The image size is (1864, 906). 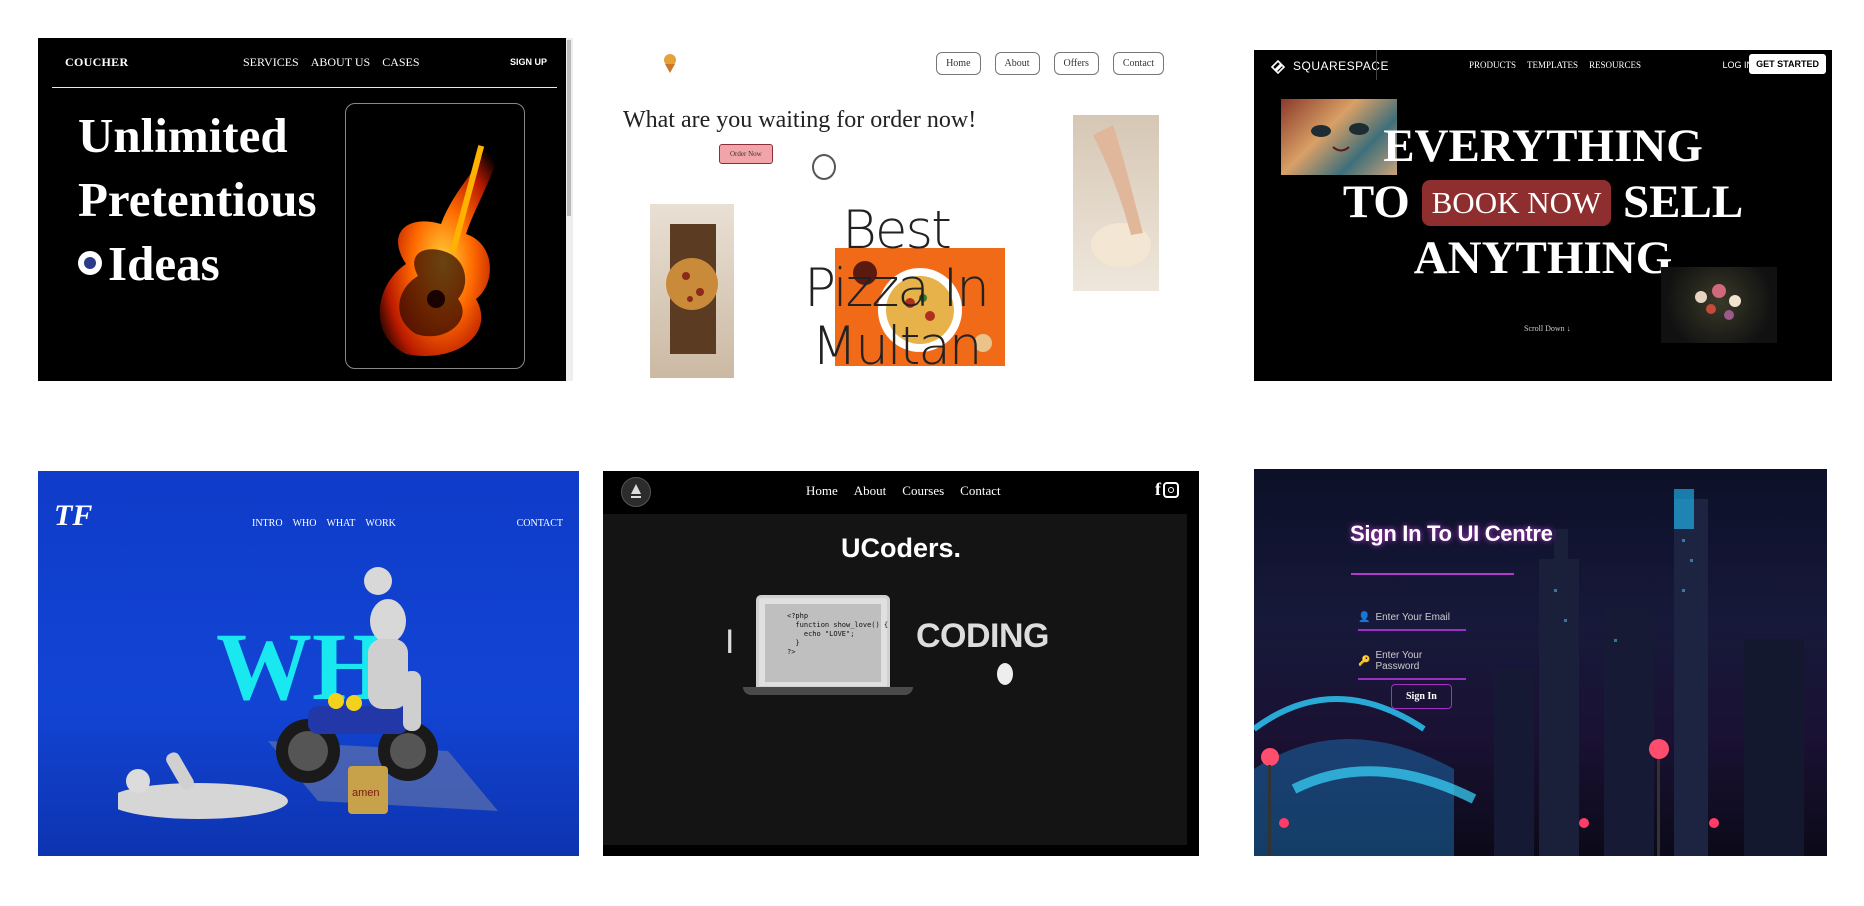 I want to click on book-now-button: BOOK NOW, so click(x=1516, y=203).